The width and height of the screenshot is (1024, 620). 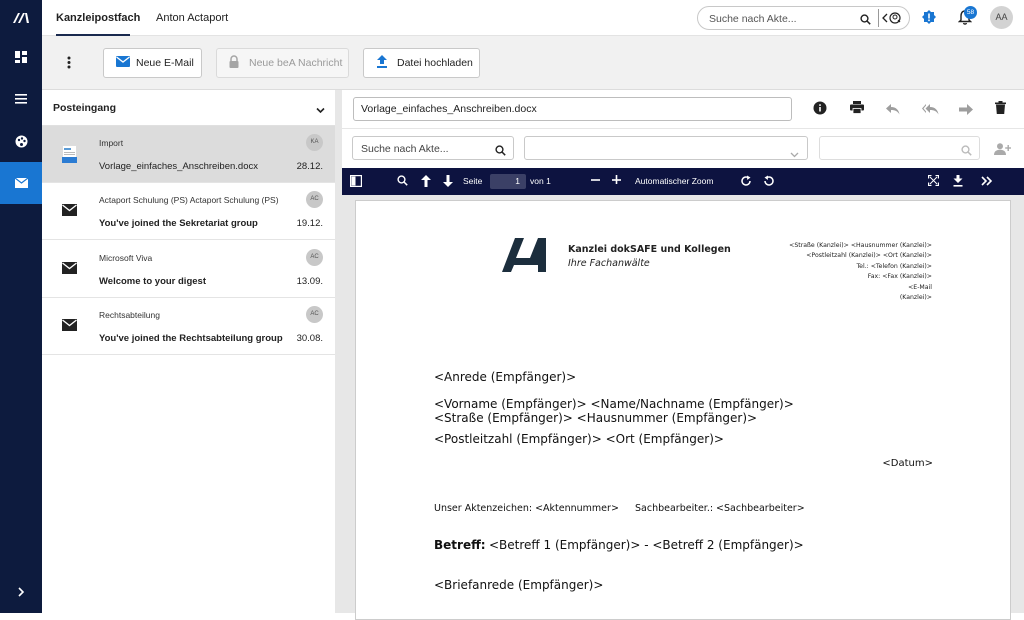 I want to click on firm-subtitle: Ihre Fachanwälte, so click(x=609, y=263).